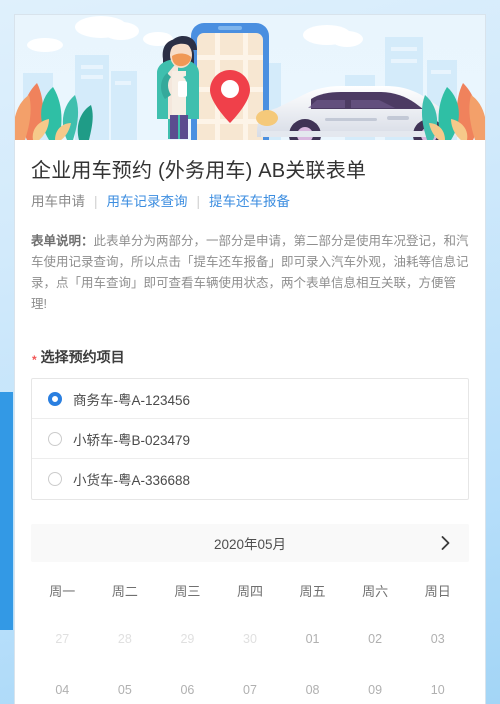 This screenshot has height=704, width=500. What do you see at coordinates (187, 591) in the screenshot?
I see `calendar-weekday: 周三` at bounding box center [187, 591].